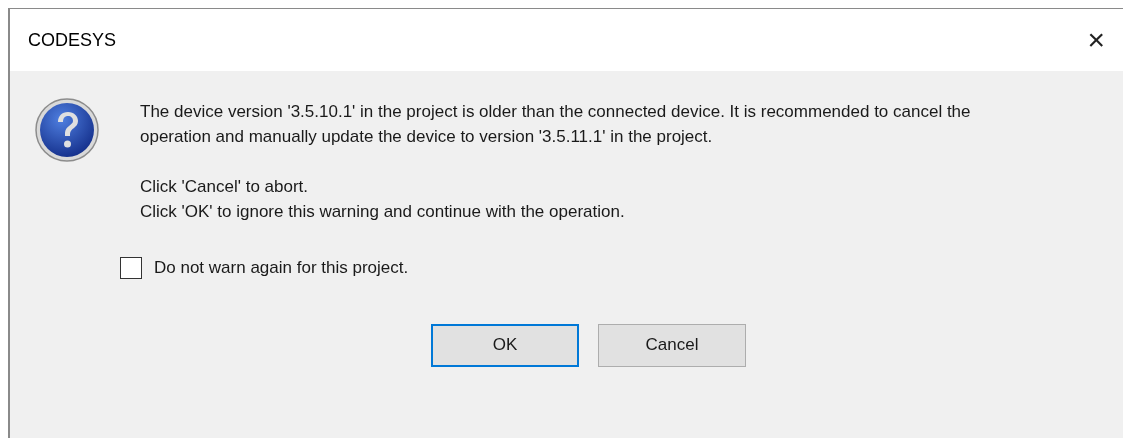 Image resolution: width=1123 pixels, height=438 pixels. Describe the element at coordinates (556, 124) in the screenshot. I see `warning-message: The device version '3.5.10.1' in the project is older than the connected device. It is recommended to cancel the operation and manually update the device to version '3.5.11.1' in the project.` at that location.